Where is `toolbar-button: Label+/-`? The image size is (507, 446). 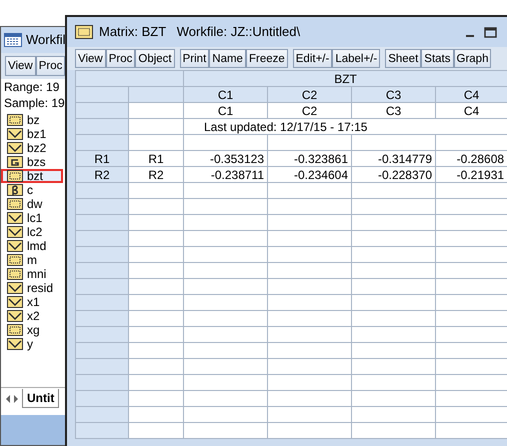 toolbar-button: Label+/- is located at coordinates (356, 58).